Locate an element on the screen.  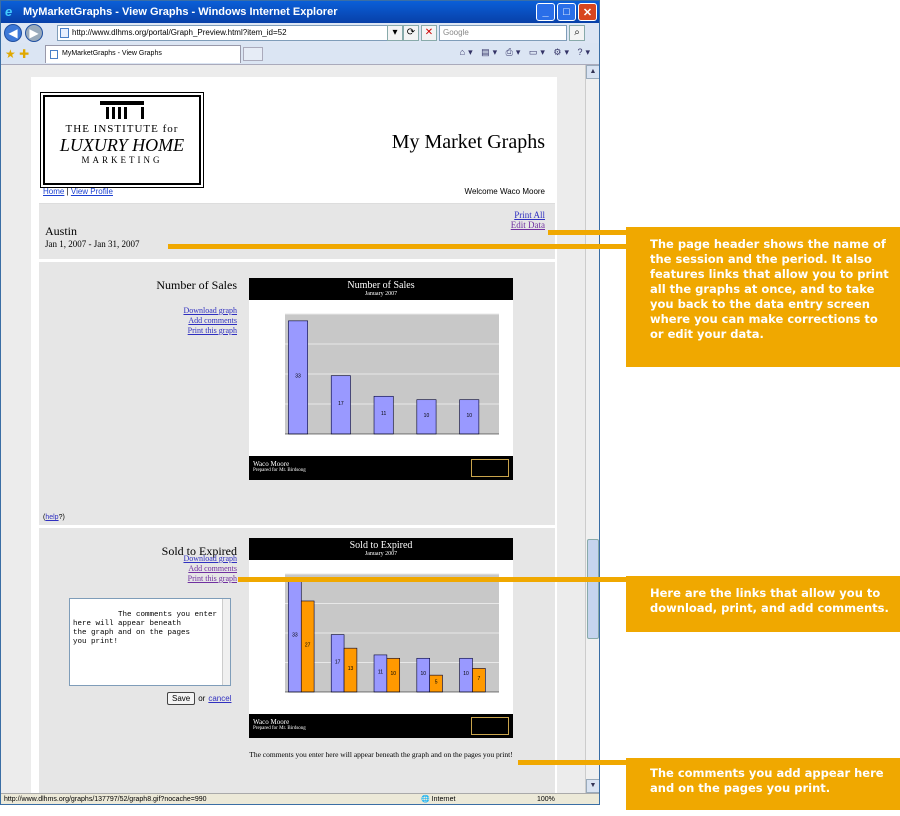
view-profile-link: View Profile is located at coordinates (92, 191).